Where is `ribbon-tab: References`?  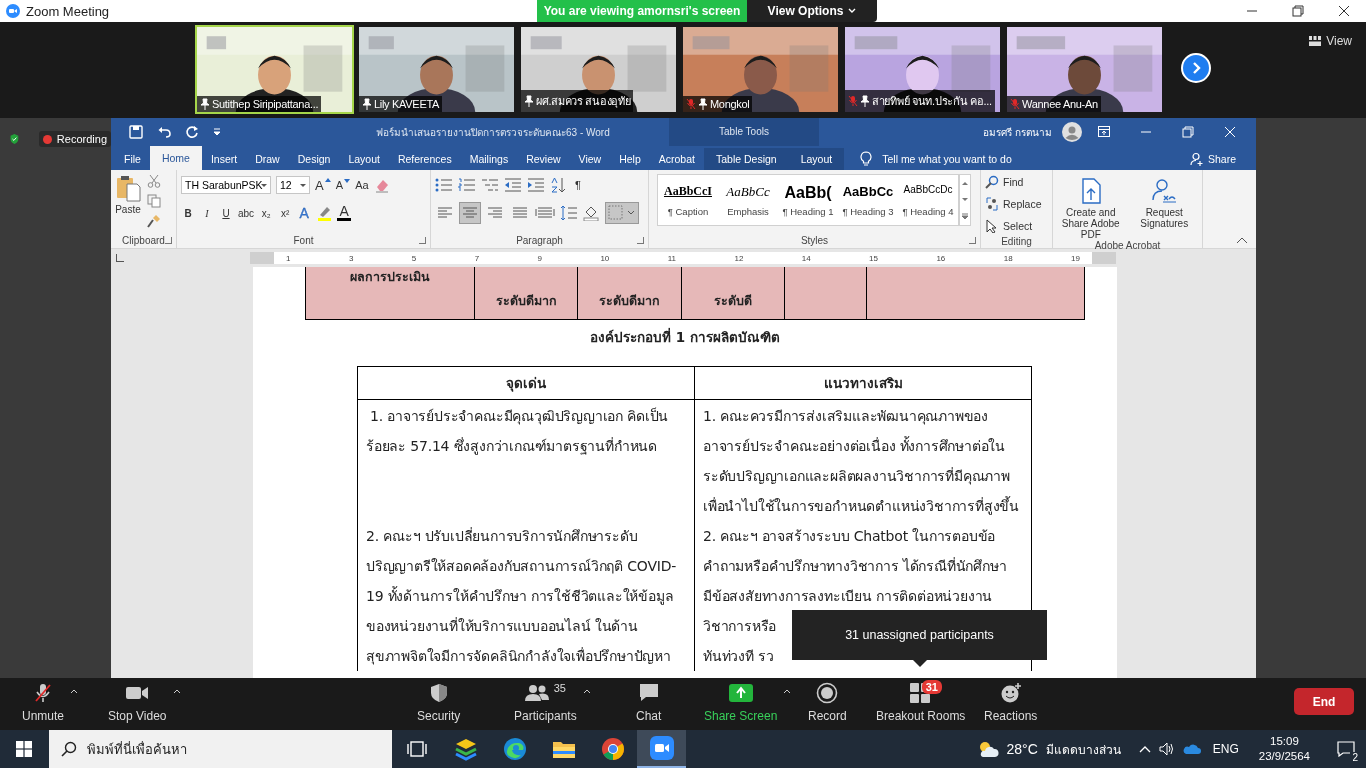
ribbon-tab: References is located at coordinates (424, 159).